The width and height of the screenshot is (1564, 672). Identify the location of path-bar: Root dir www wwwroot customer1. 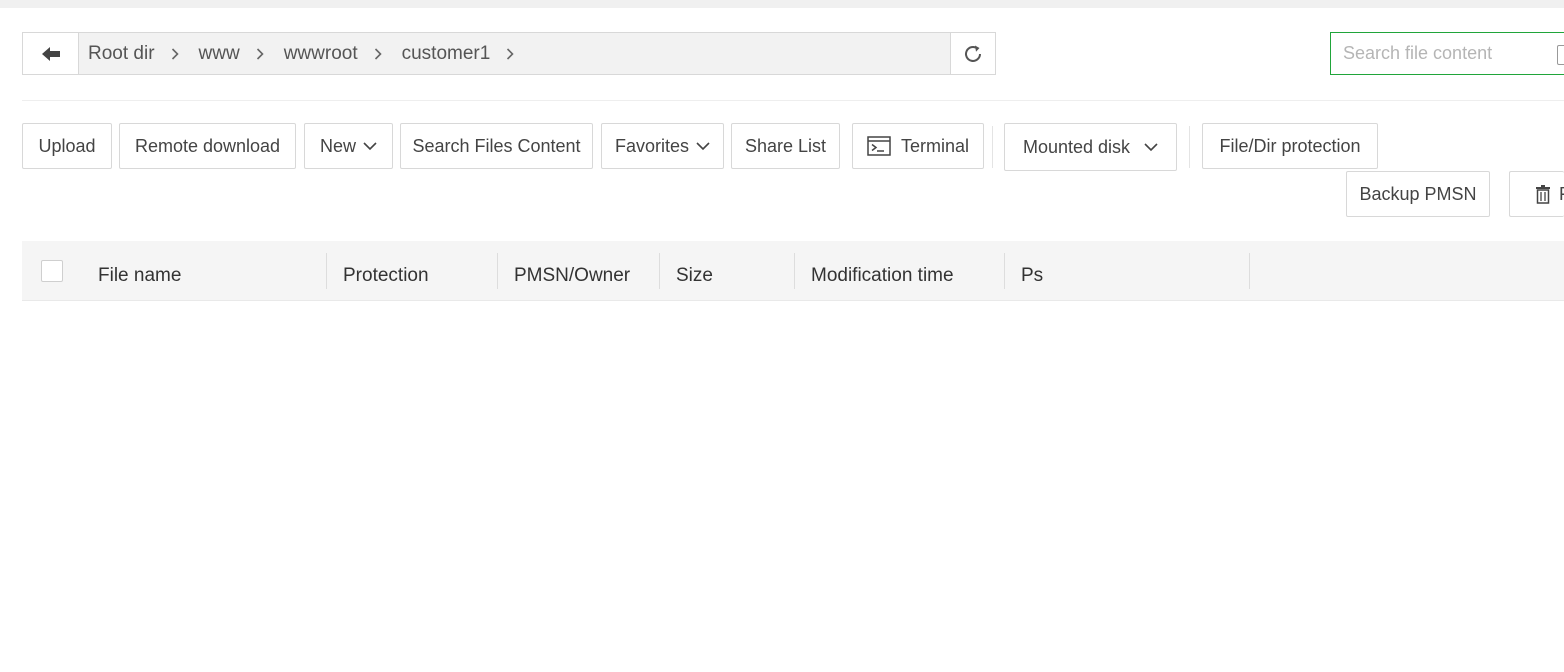
(509, 53).